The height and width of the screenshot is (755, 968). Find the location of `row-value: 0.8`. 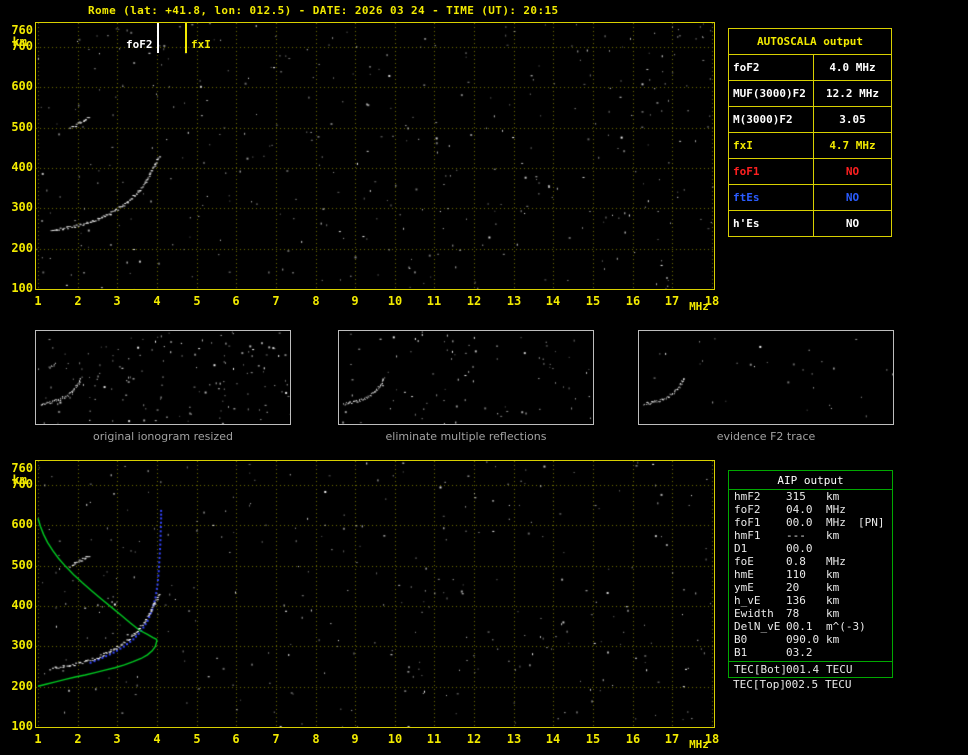

row-value: 0.8 is located at coordinates (796, 561).